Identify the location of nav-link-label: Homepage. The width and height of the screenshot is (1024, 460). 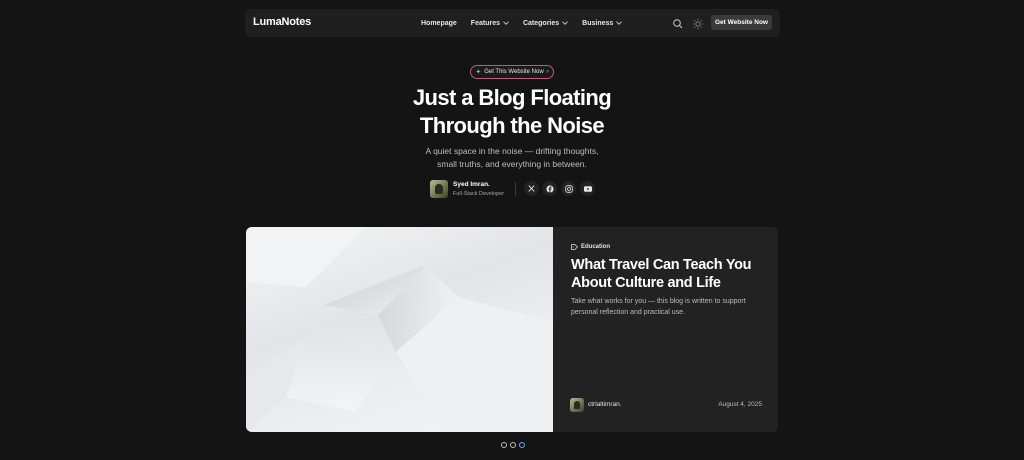
(439, 23).